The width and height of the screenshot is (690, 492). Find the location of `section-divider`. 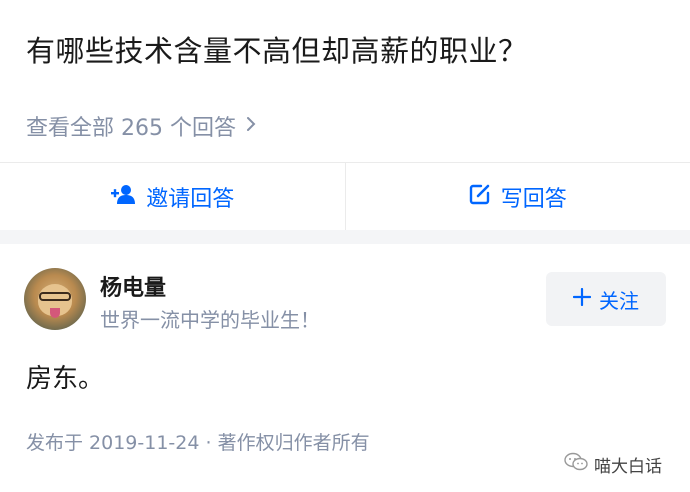

section-divider is located at coordinates (345, 237).